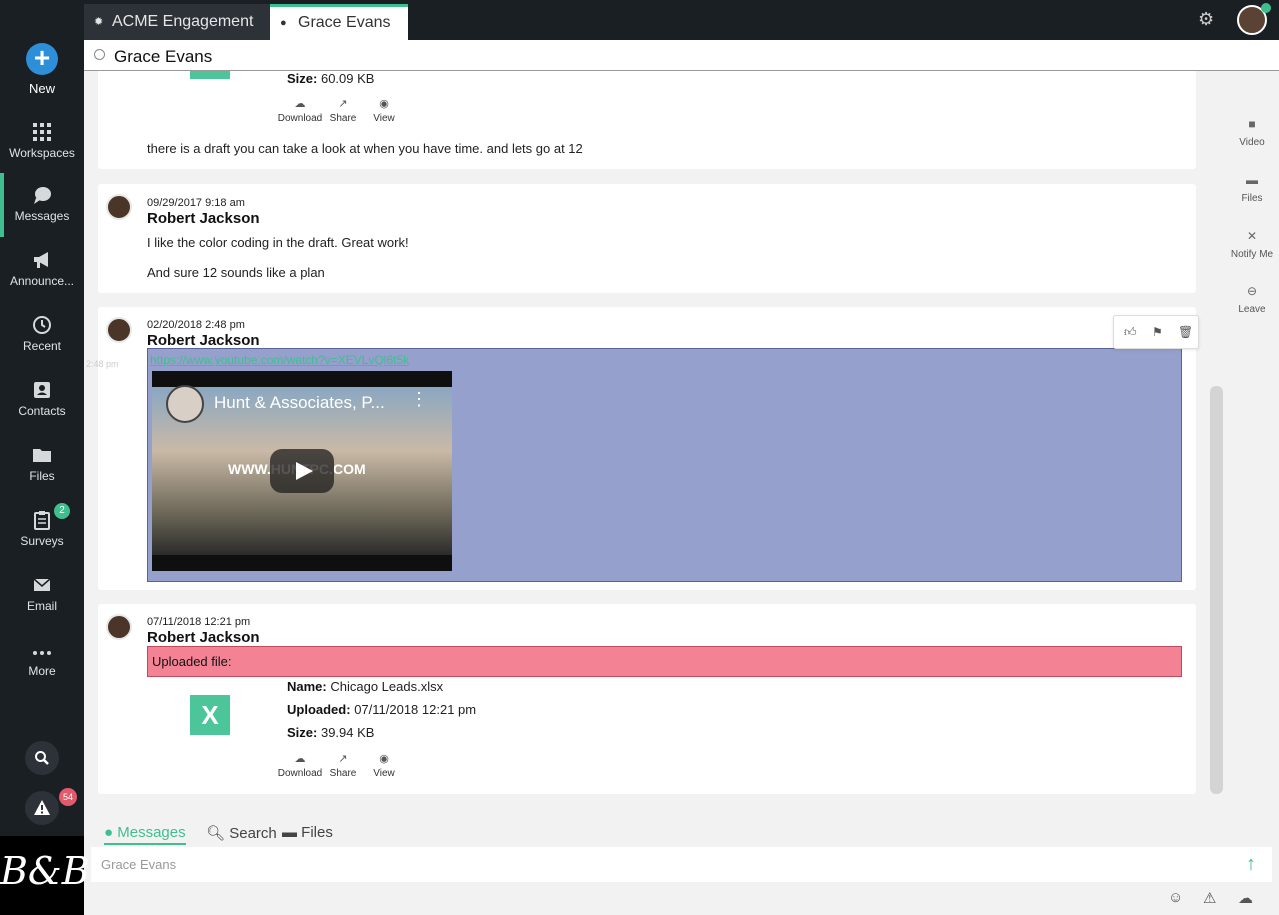  I want to click on search-icon, so click(42, 758).